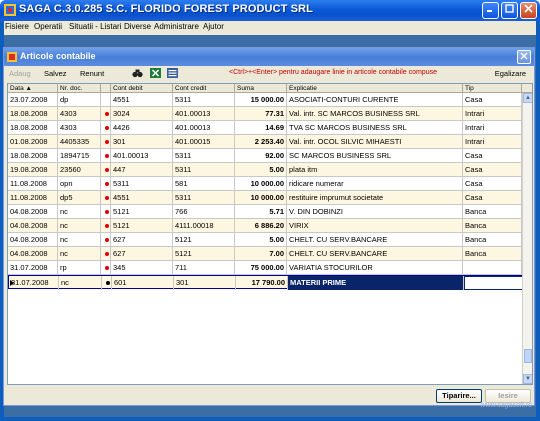 The width and height of the screenshot is (540, 421). I want to click on cell-data: 18.08.2008, so click(33, 128).